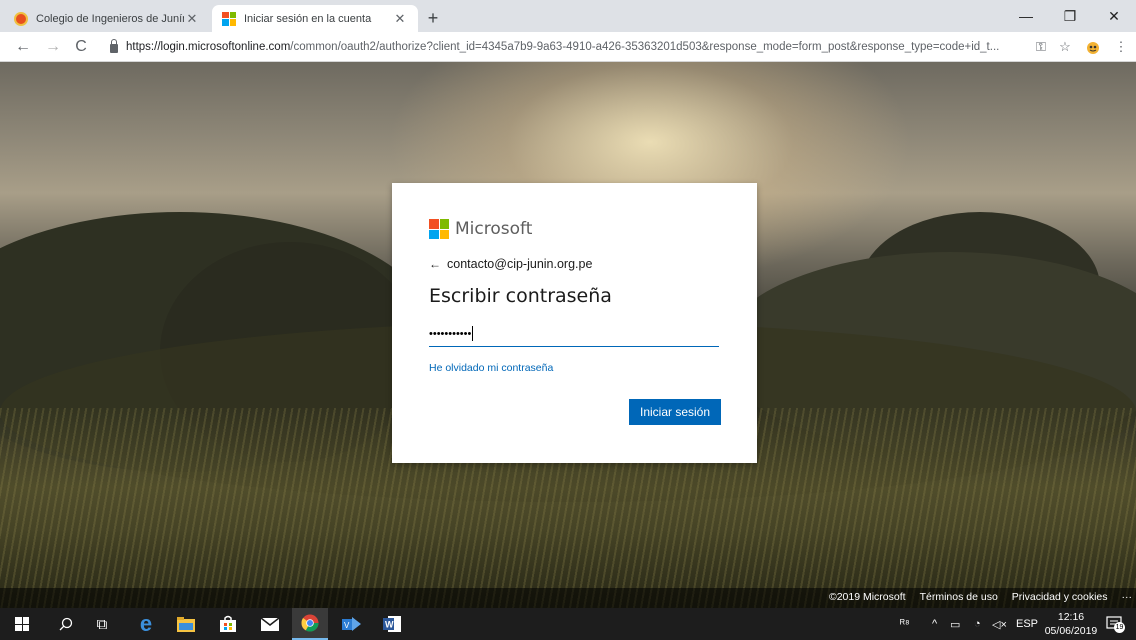 The height and width of the screenshot is (640, 1136). What do you see at coordinates (433, 18) in the screenshot?
I see `new-tab-button: +` at bounding box center [433, 18].